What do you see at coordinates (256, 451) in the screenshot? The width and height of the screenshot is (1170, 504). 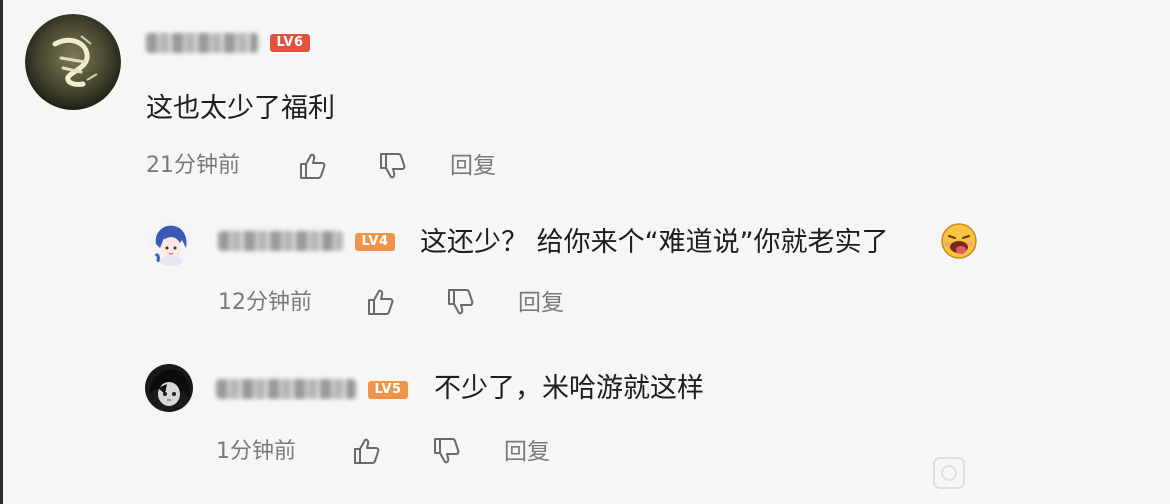 I see `comment-time: 1分钟前` at bounding box center [256, 451].